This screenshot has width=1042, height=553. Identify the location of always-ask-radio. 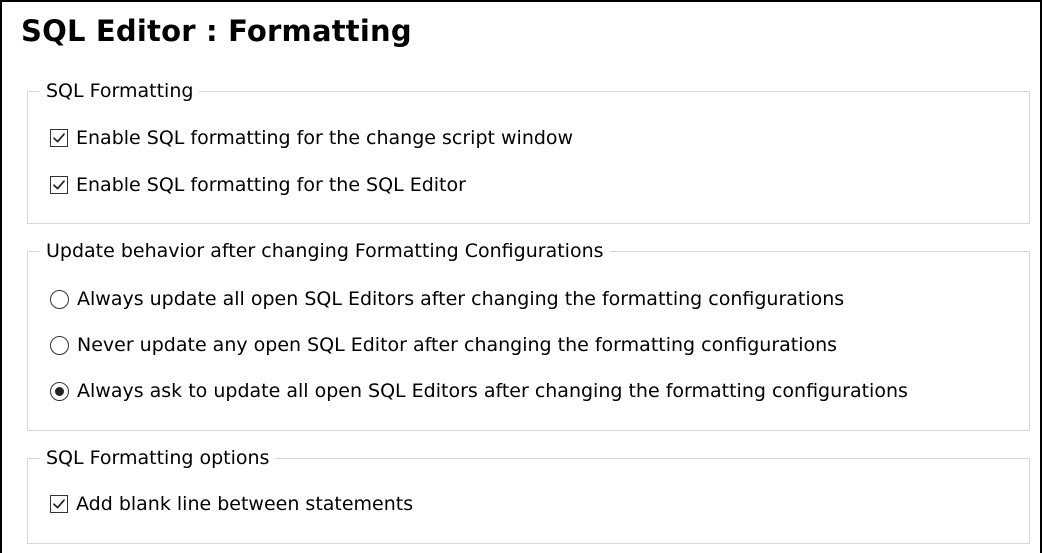
(59, 391).